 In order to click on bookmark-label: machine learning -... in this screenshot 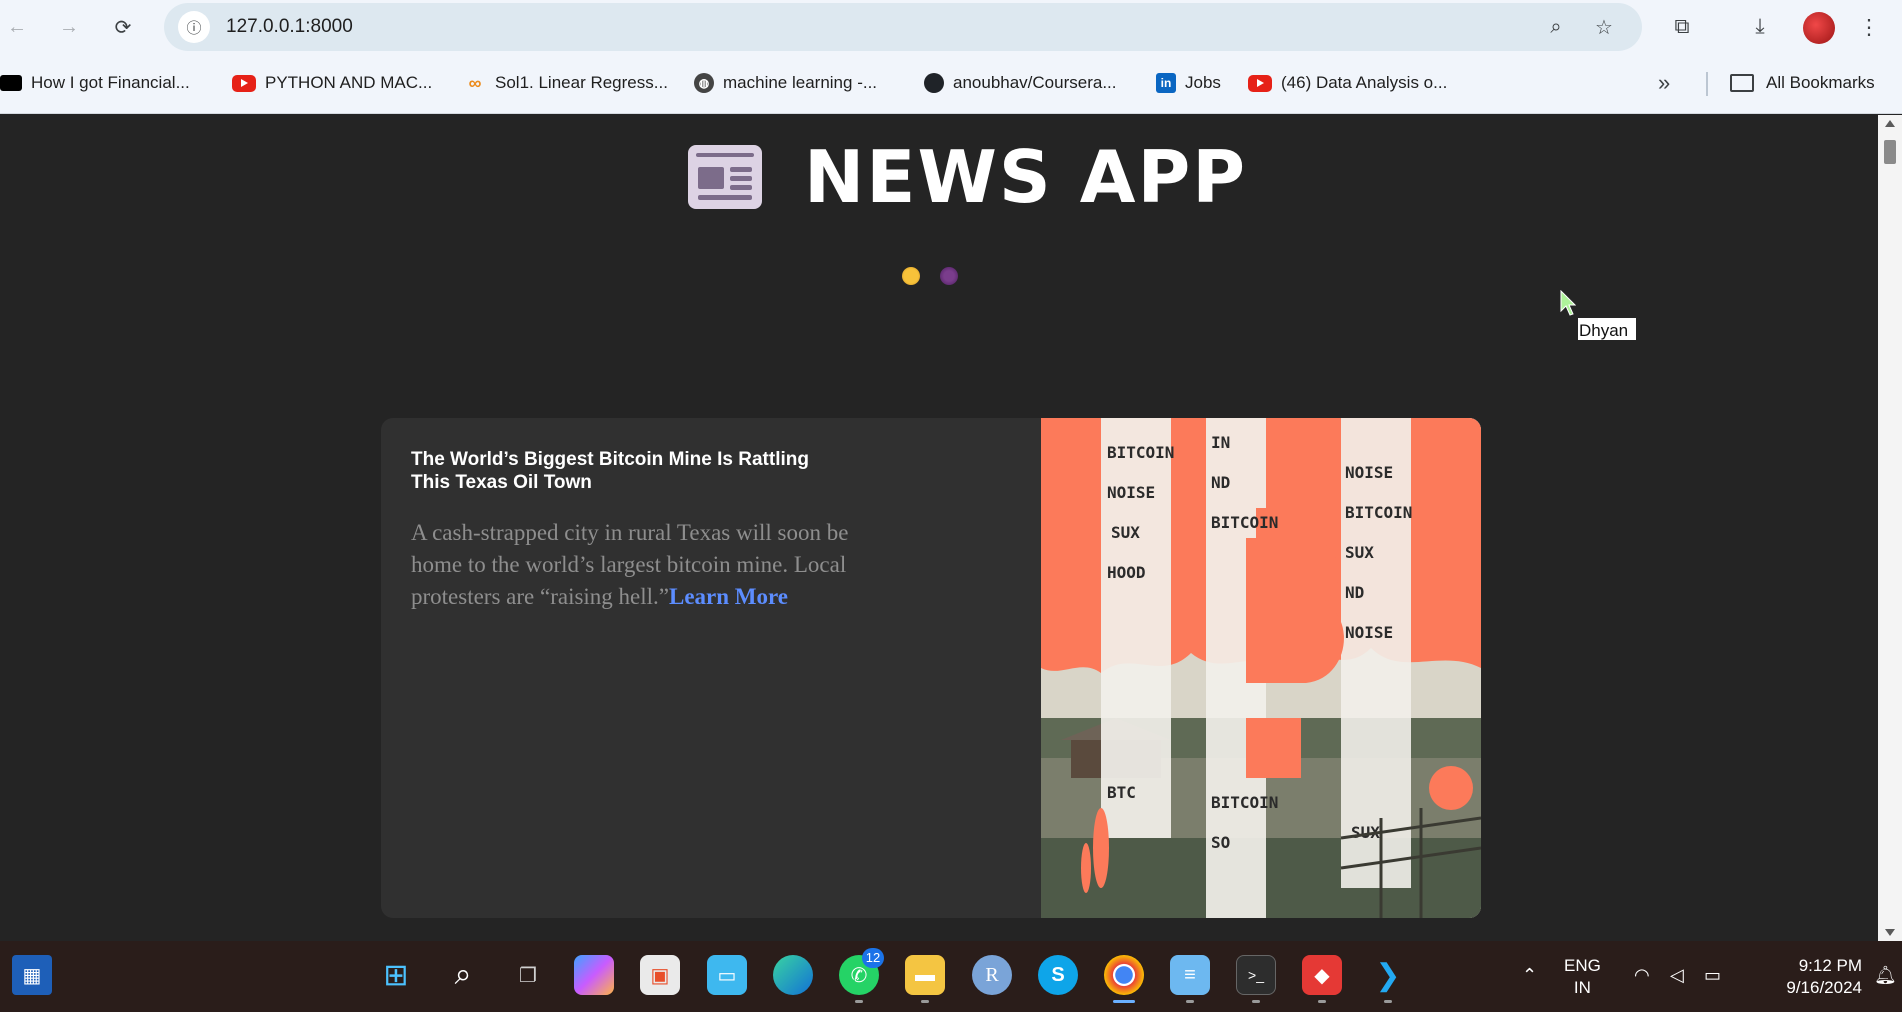, I will do `click(800, 82)`.